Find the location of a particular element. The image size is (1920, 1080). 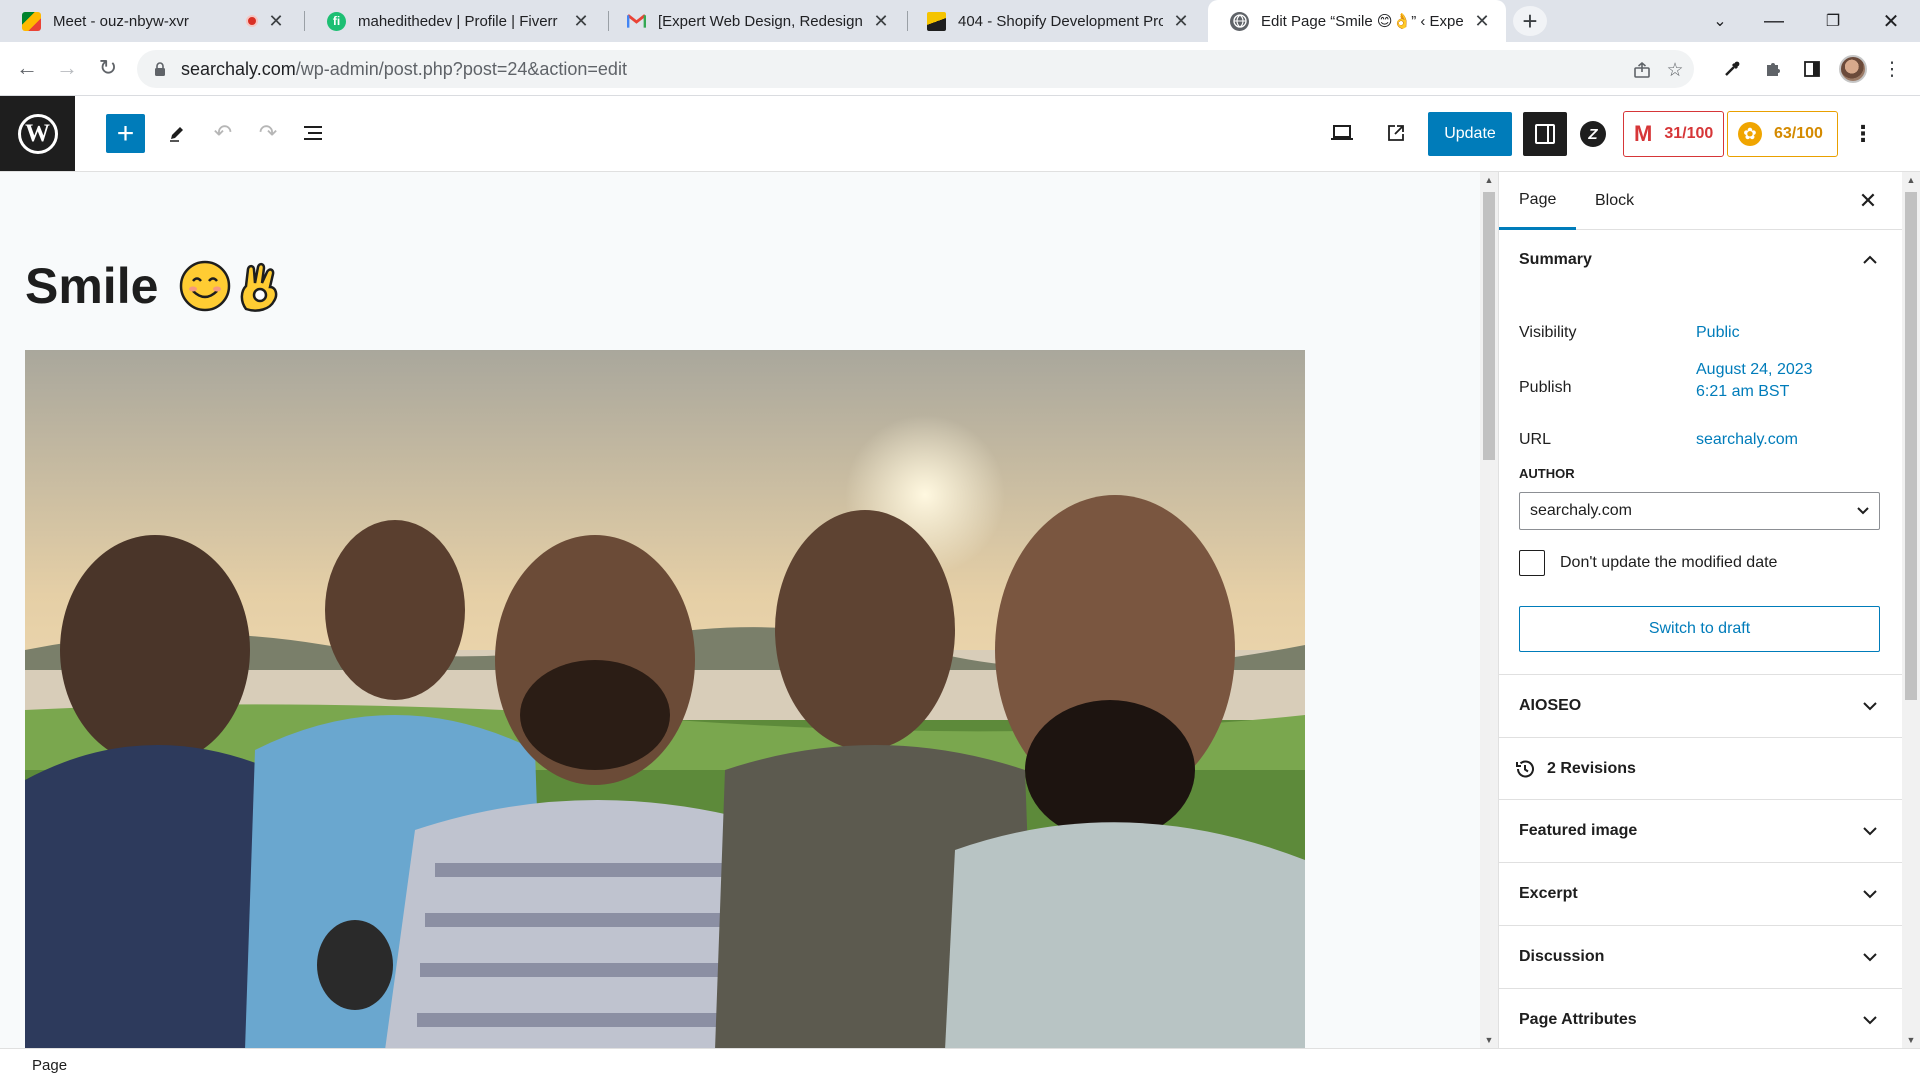

window-close-icon: ✕ is located at coordinates (1891, 21).